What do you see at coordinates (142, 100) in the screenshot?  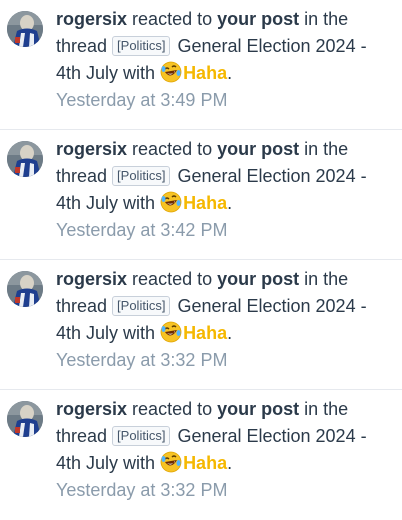 I see `alert-time: Yesterday at 3:49 PM` at bounding box center [142, 100].